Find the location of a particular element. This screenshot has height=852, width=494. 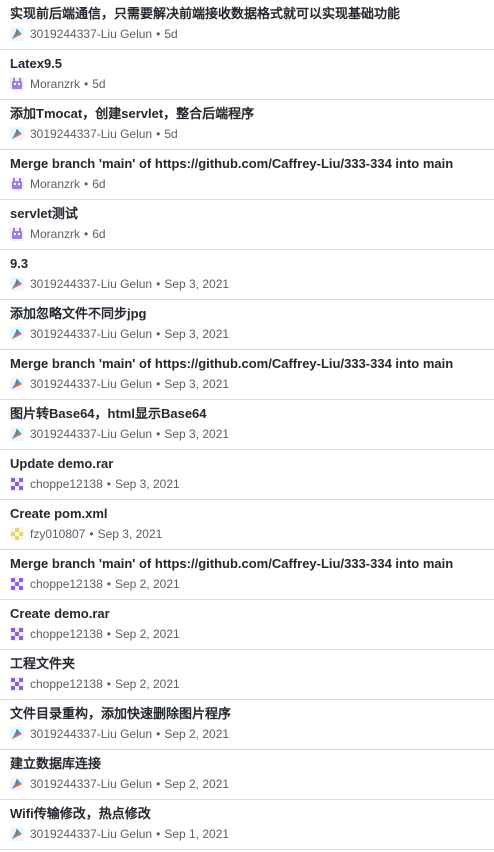

commit-title-link: Update demo.rar is located at coordinates (247, 464).